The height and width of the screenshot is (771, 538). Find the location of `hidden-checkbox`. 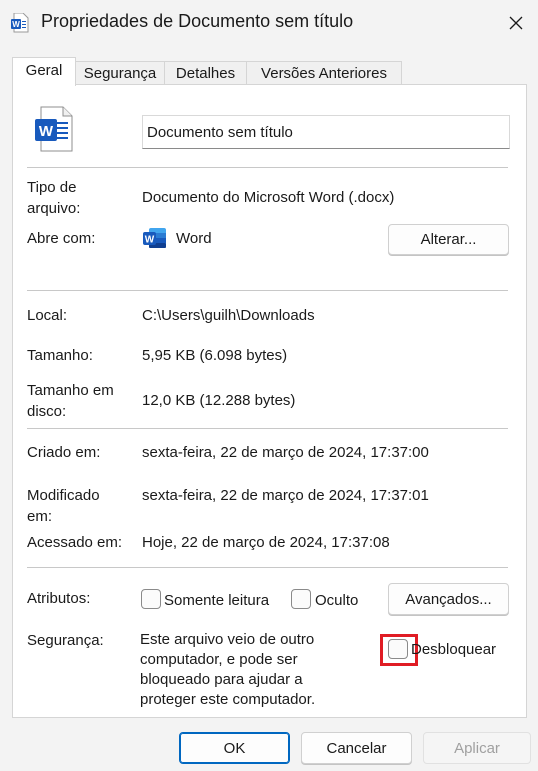

hidden-checkbox is located at coordinates (301, 599).